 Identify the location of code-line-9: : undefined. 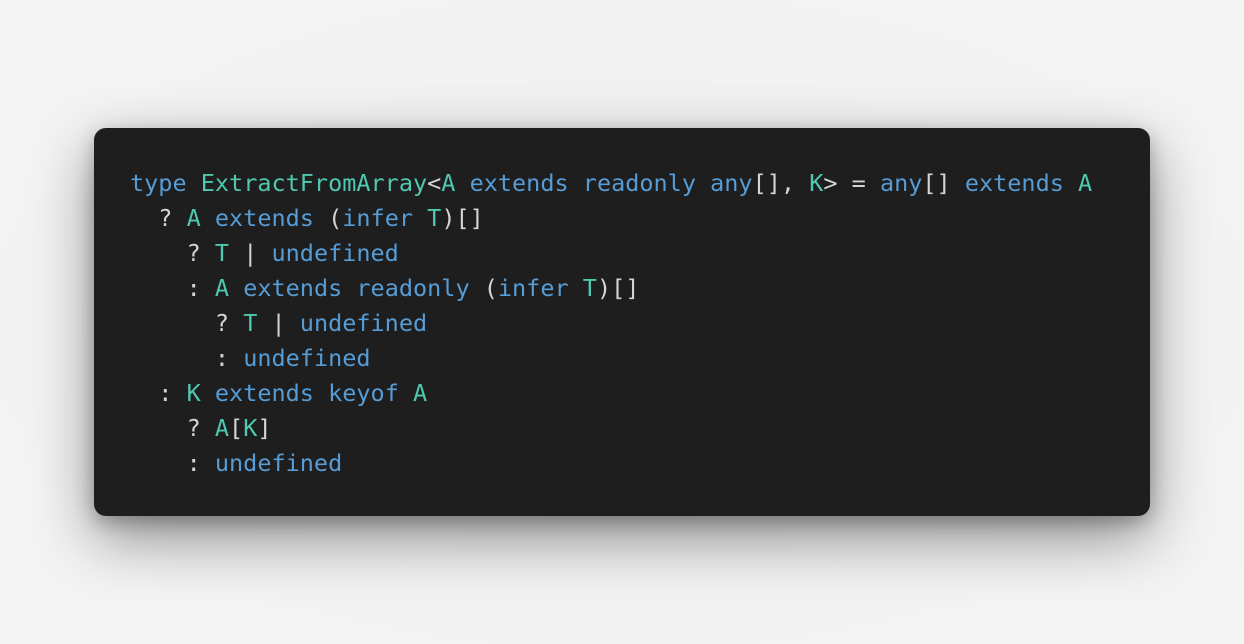
(640, 463).